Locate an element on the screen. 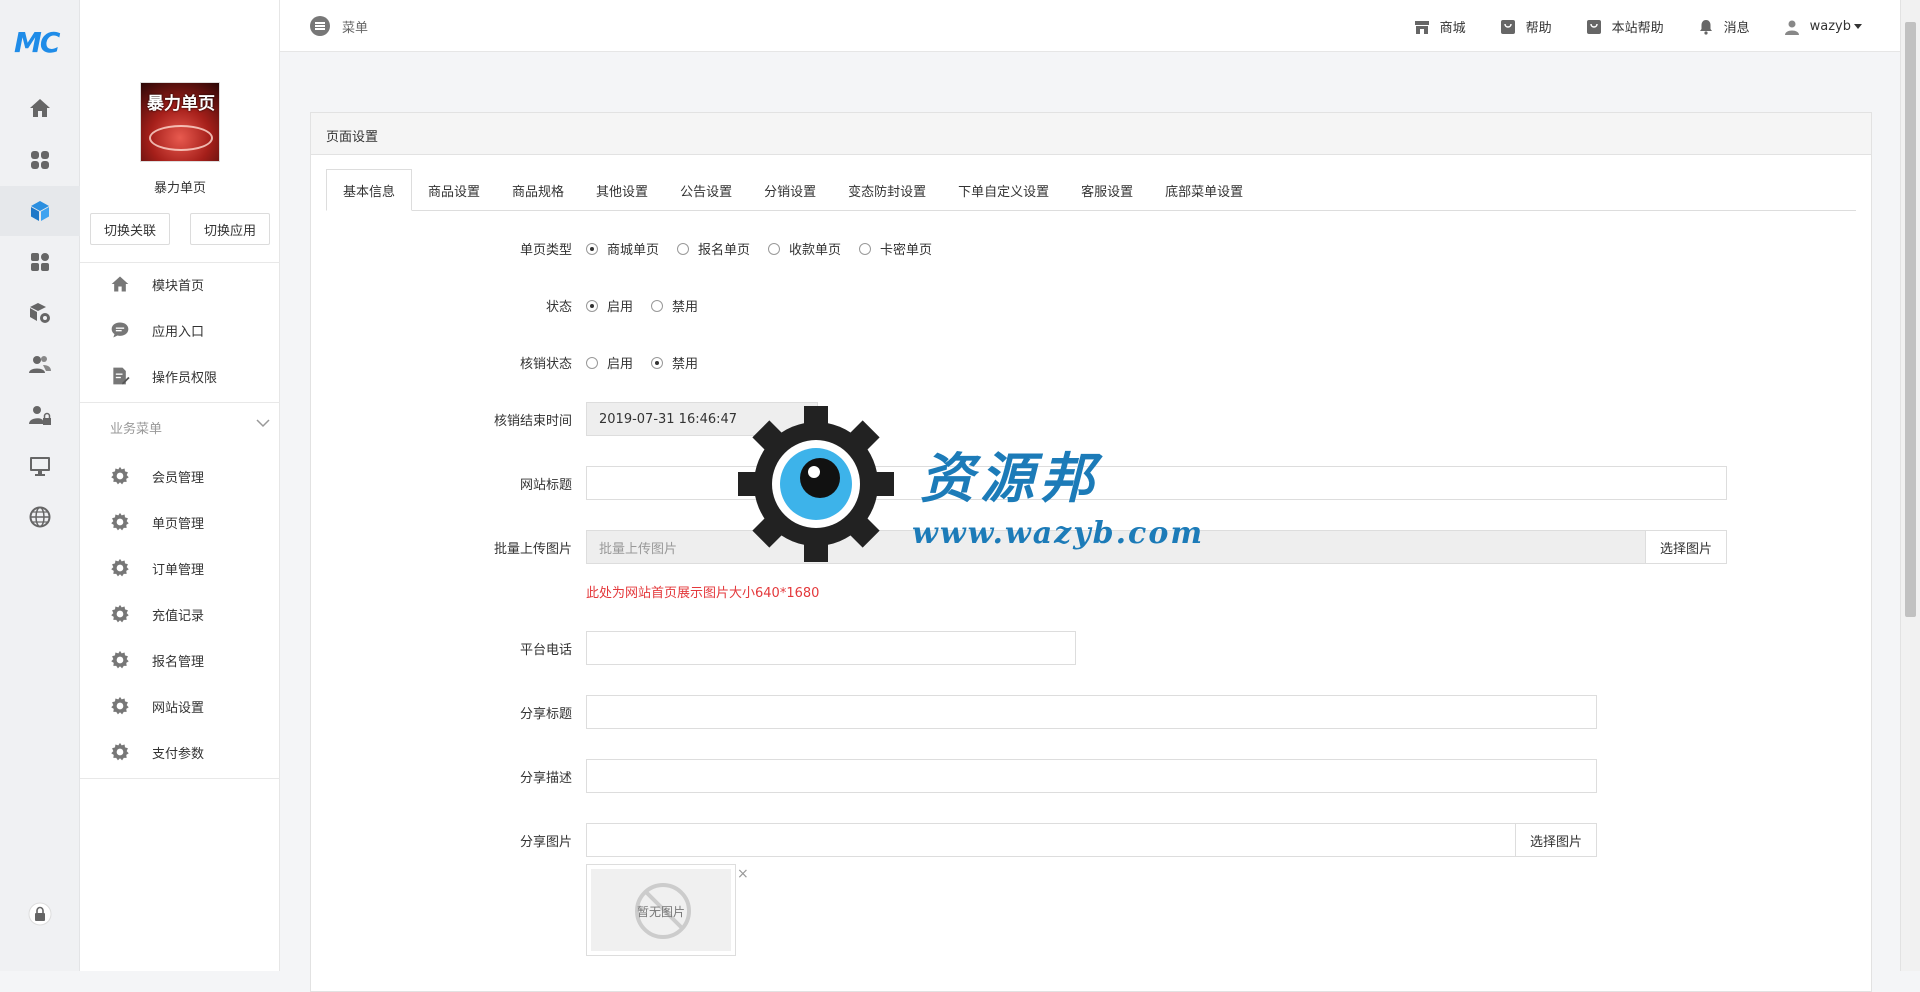 This screenshot has height=992, width=1920. user-menu: wazyb is located at coordinates (1823, 27).